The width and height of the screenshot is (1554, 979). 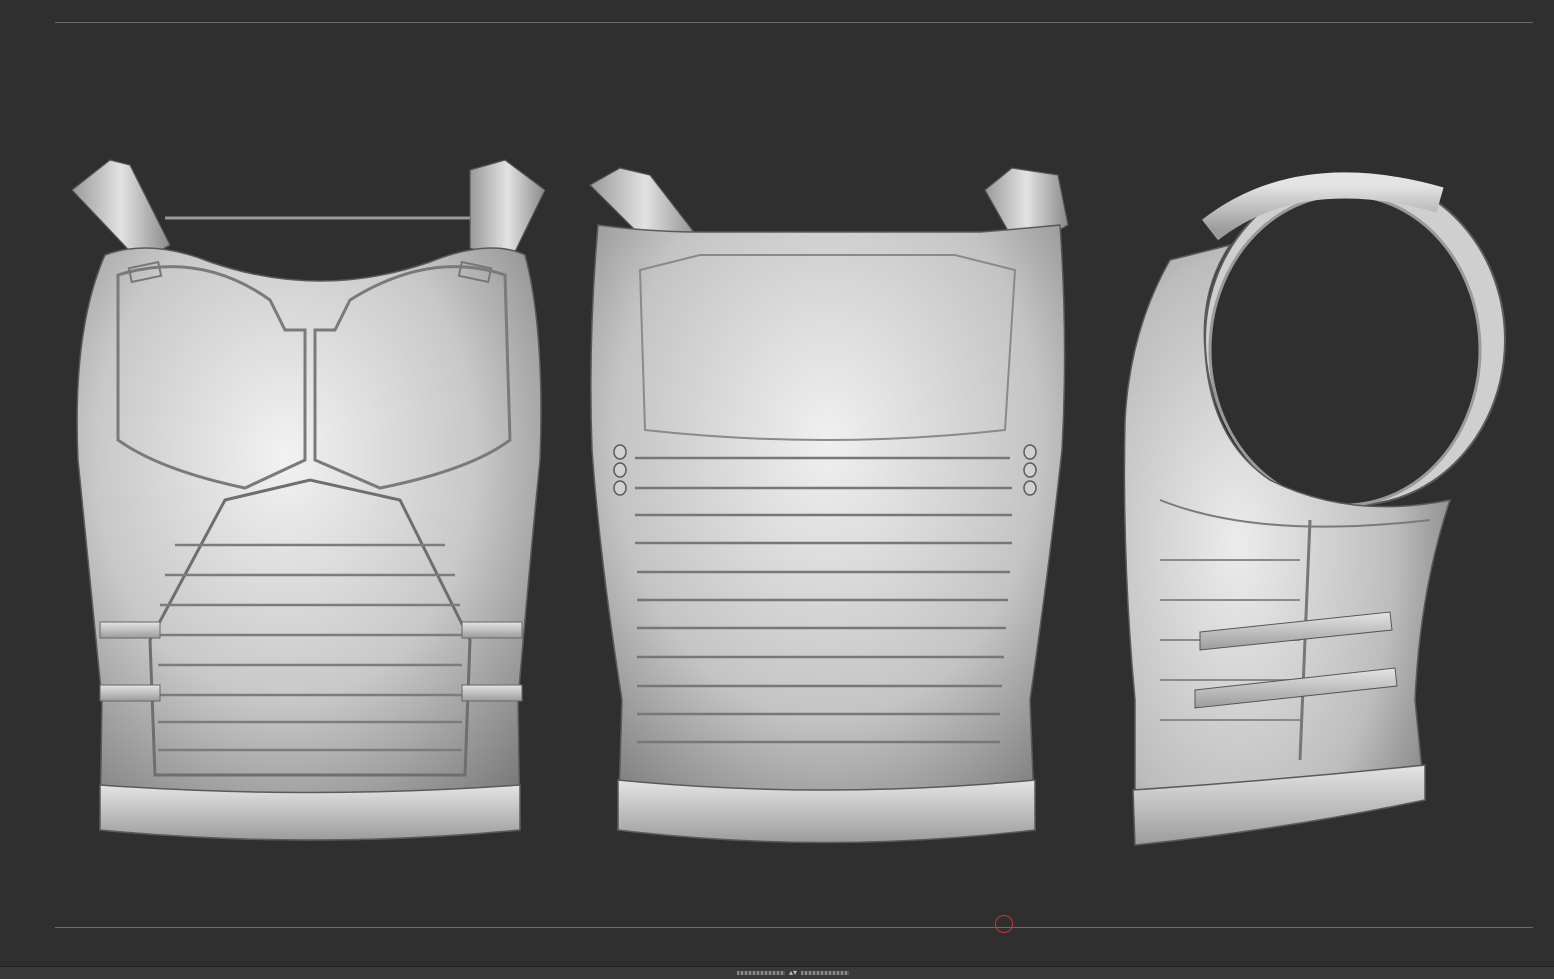 I want to click on tray-toggle-arrows-icon: ▴▾, so click(x=793, y=973).